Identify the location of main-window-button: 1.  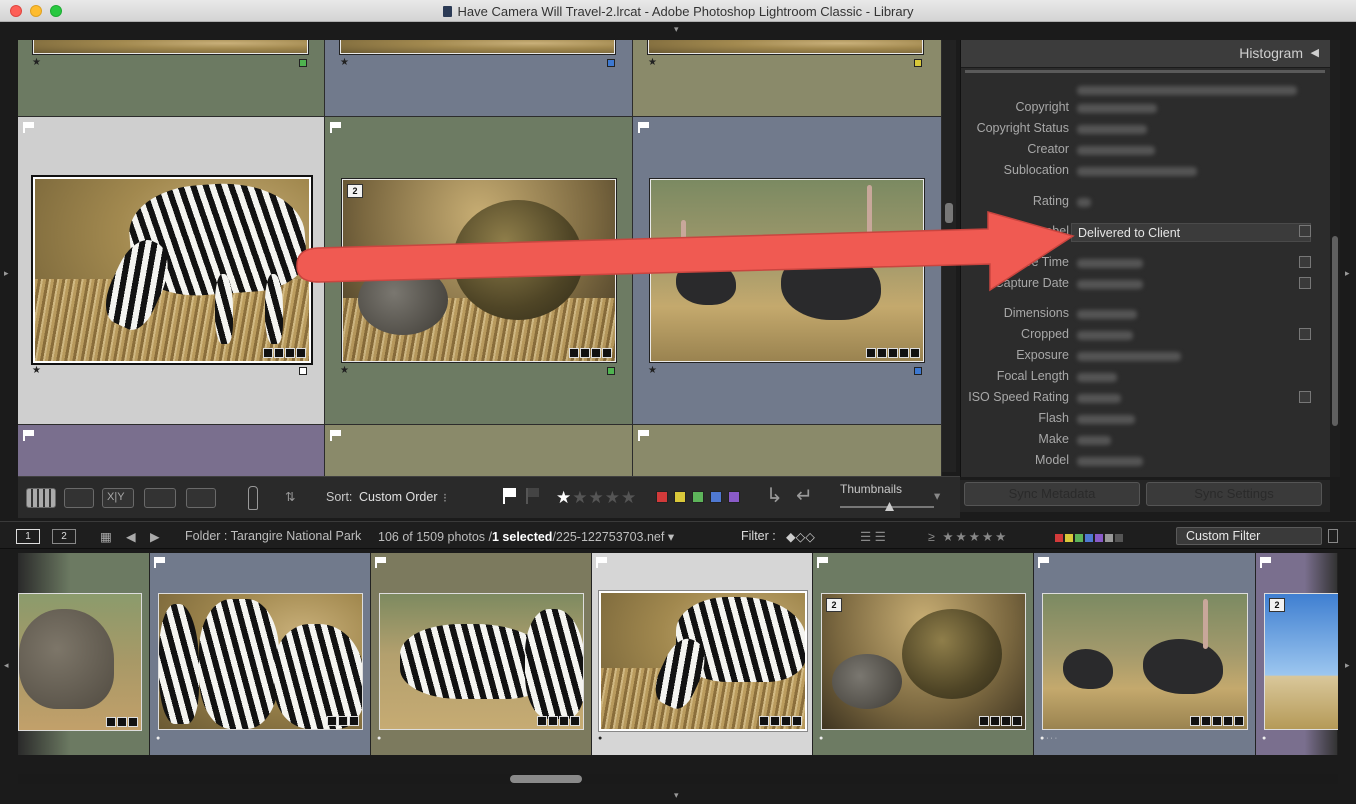
(28, 536).